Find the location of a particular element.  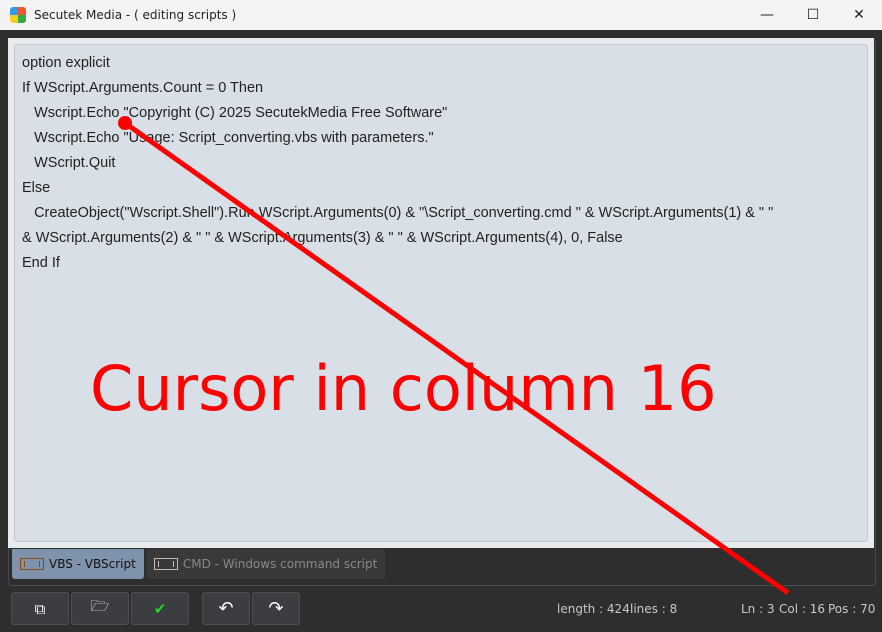

annotation-dot is located at coordinates (125, 123).